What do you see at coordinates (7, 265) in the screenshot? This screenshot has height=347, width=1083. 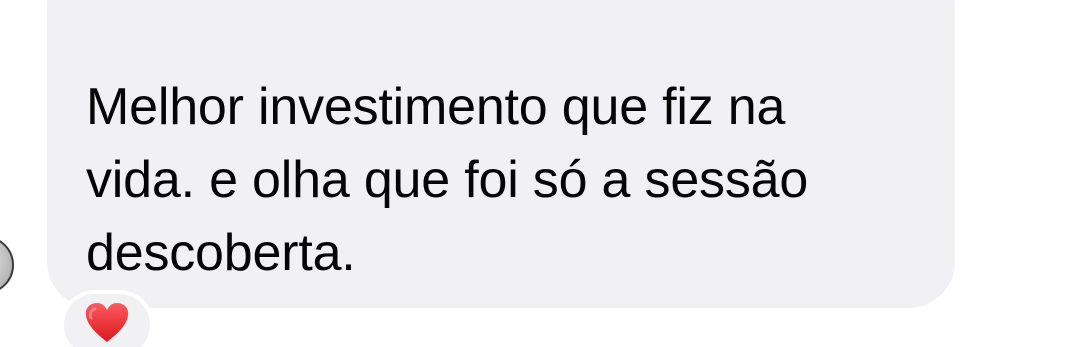 I see `sender-avatar` at bounding box center [7, 265].